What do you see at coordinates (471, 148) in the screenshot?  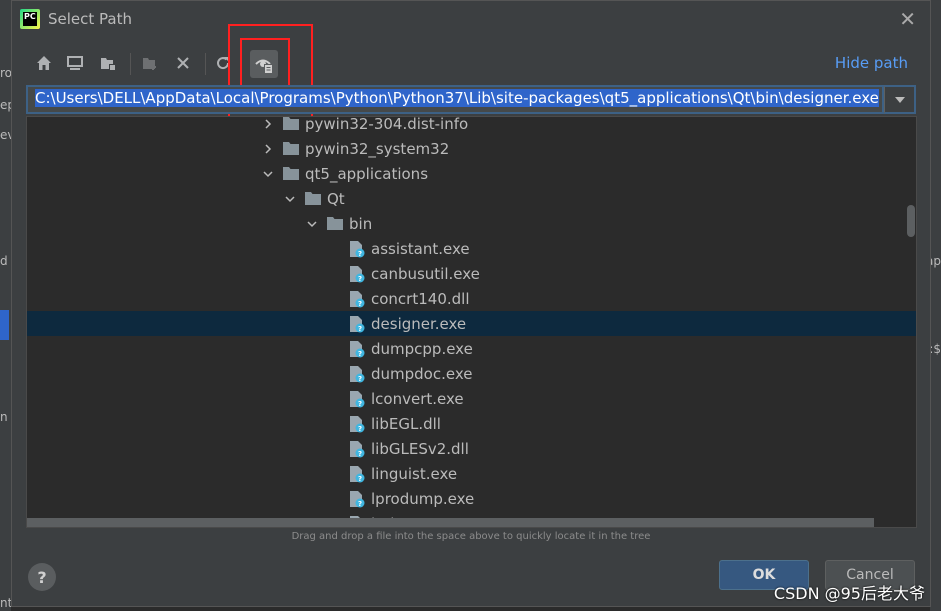 I see `tree-folder-row: pywin32_system32` at bounding box center [471, 148].